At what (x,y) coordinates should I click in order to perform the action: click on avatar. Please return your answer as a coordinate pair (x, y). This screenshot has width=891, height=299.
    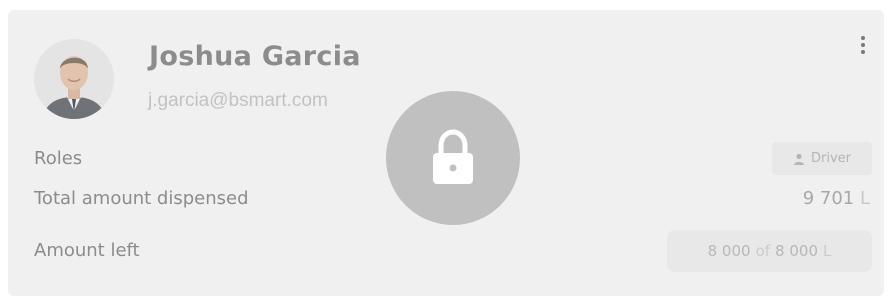
    Looking at the image, I should click on (74, 79).